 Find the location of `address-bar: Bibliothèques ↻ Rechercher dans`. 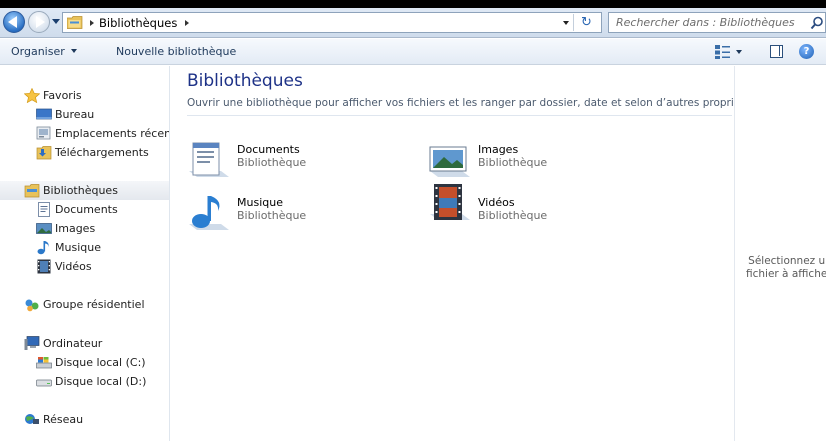

address-bar: Bibliothèques ↻ Rechercher dans is located at coordinates (413, 23).